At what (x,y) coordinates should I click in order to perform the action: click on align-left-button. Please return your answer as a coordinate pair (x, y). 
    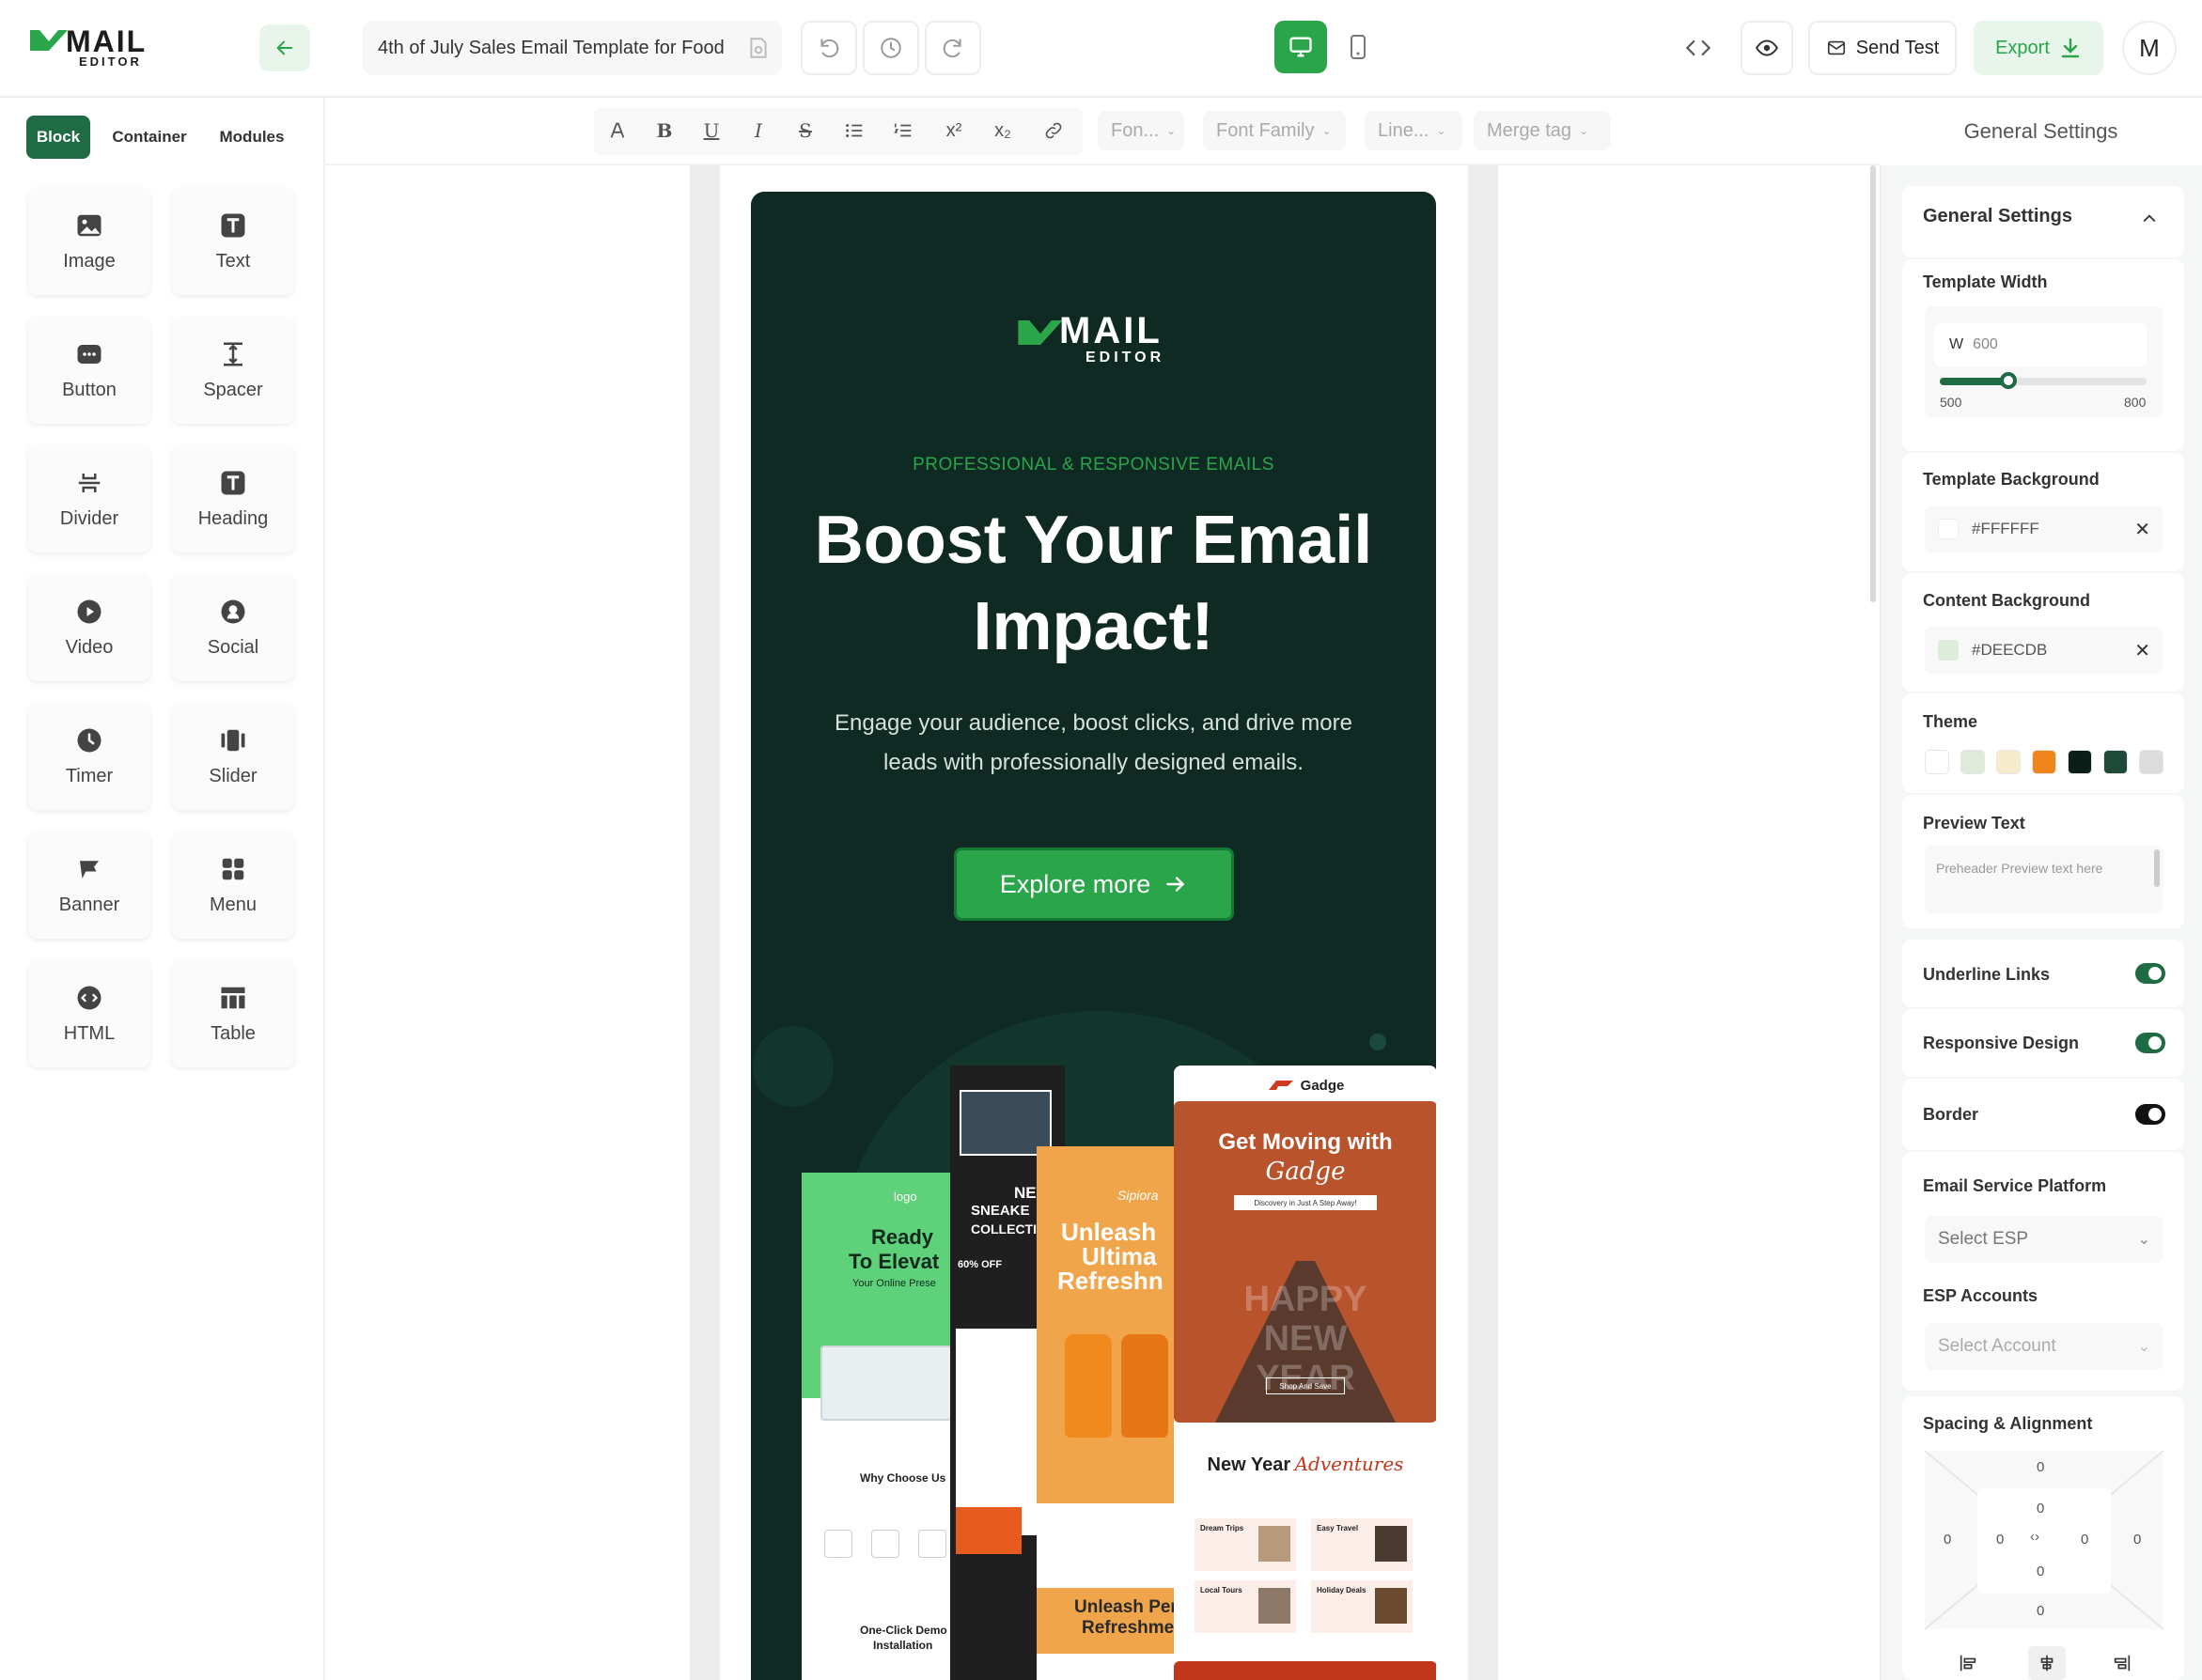
    Looking at the image, I should click on (1968, 1663).